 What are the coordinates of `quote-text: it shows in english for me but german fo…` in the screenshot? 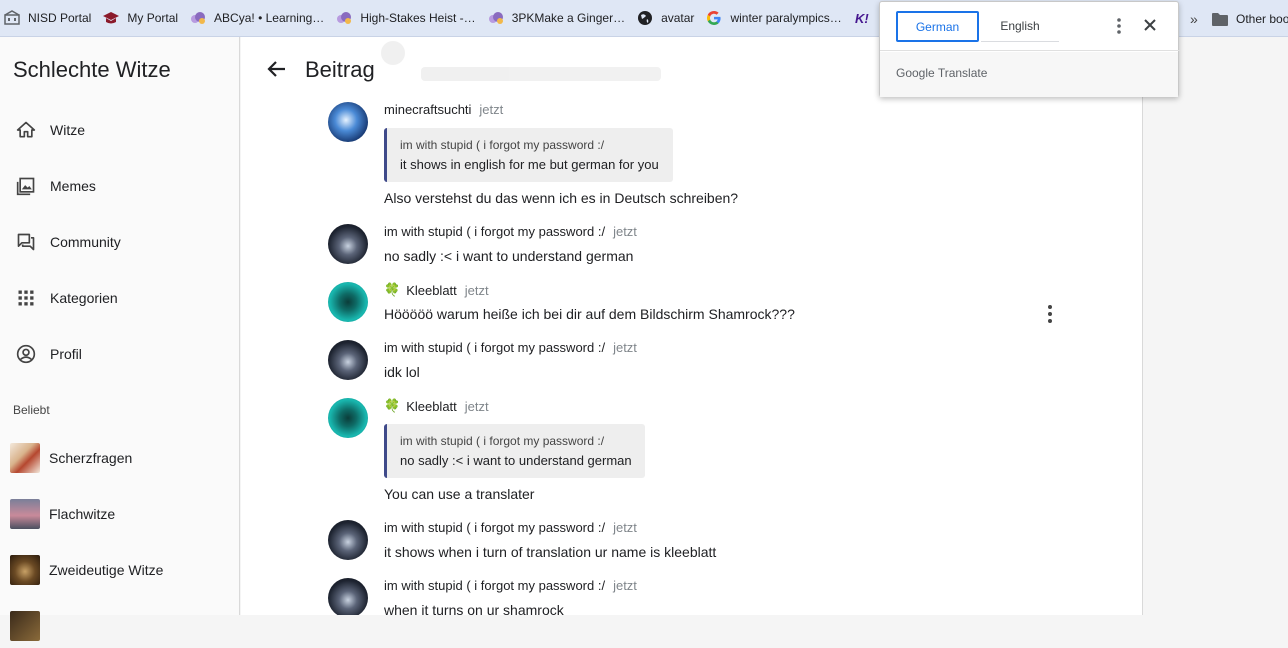 It's located at (529, 164).